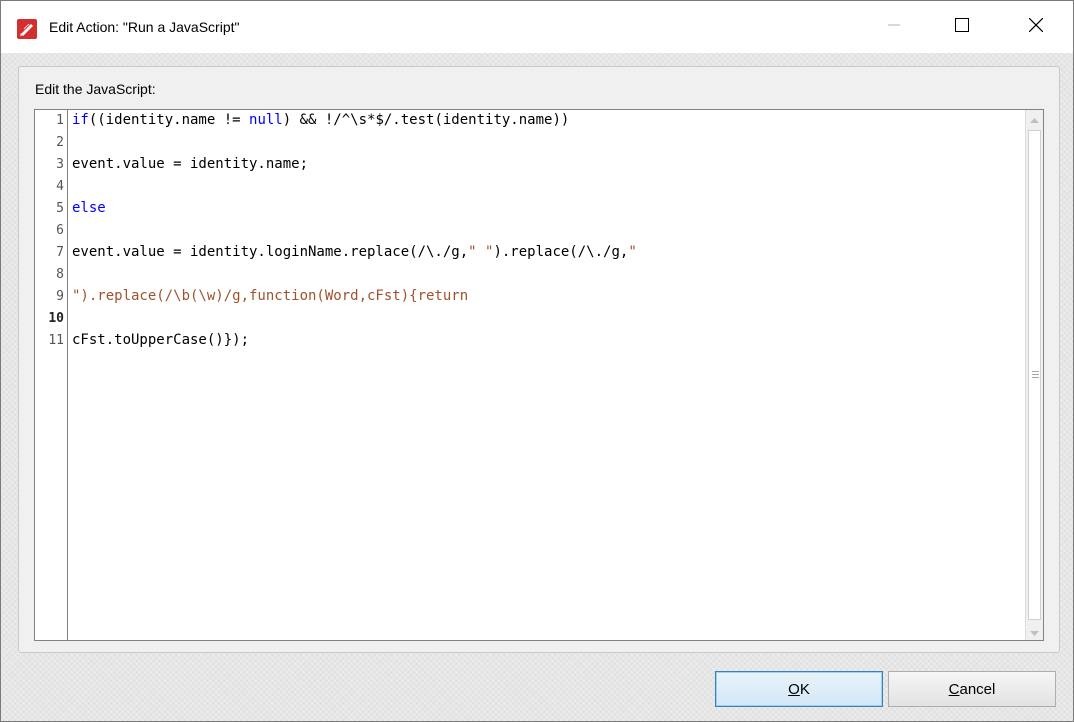 This screenshot has height=722, width=1074. Describe the element at coordinates (632, 252) in the screenshot. I see `code-token: "` at that location.